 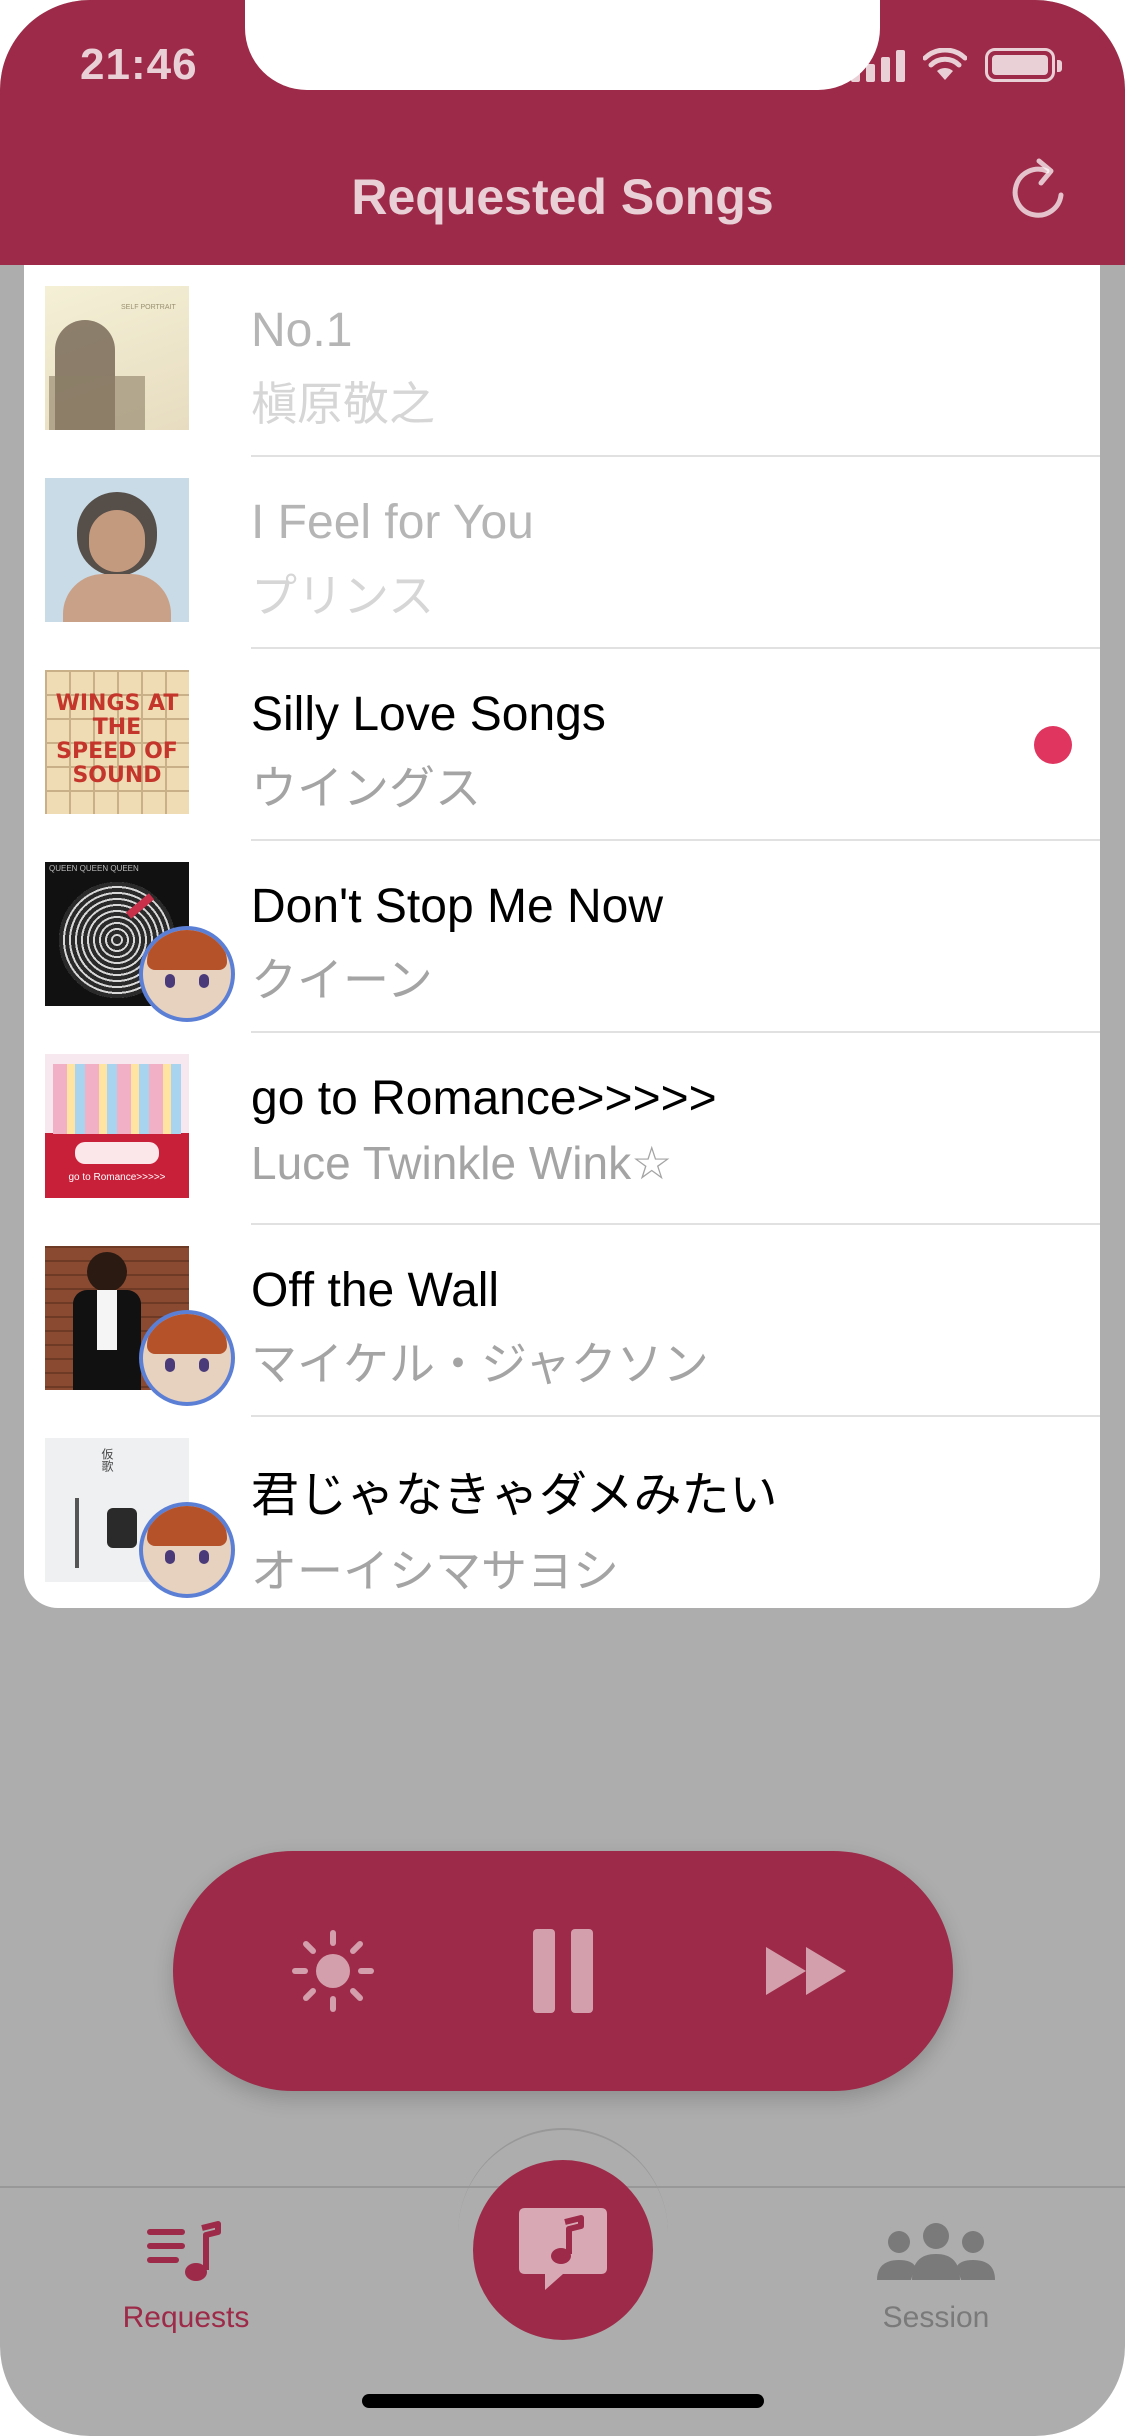 I want to click on wifi-icon, so click(x=945, y=64).